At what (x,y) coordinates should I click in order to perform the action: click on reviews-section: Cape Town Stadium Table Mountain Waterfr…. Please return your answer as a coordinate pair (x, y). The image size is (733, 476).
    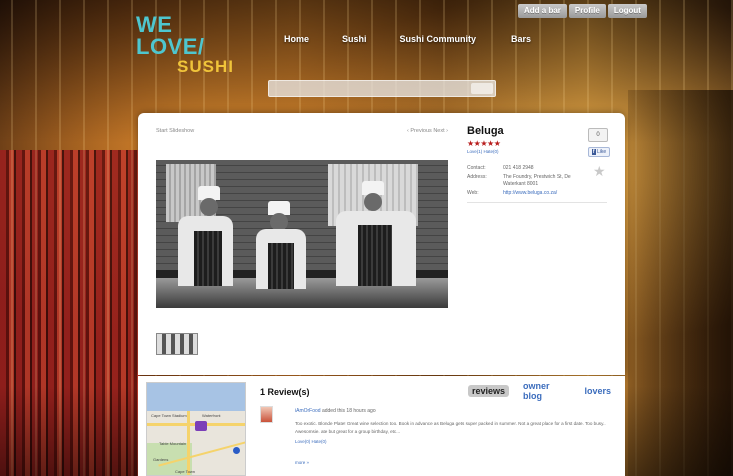
    Looking at the image, I should click on (381, 426).